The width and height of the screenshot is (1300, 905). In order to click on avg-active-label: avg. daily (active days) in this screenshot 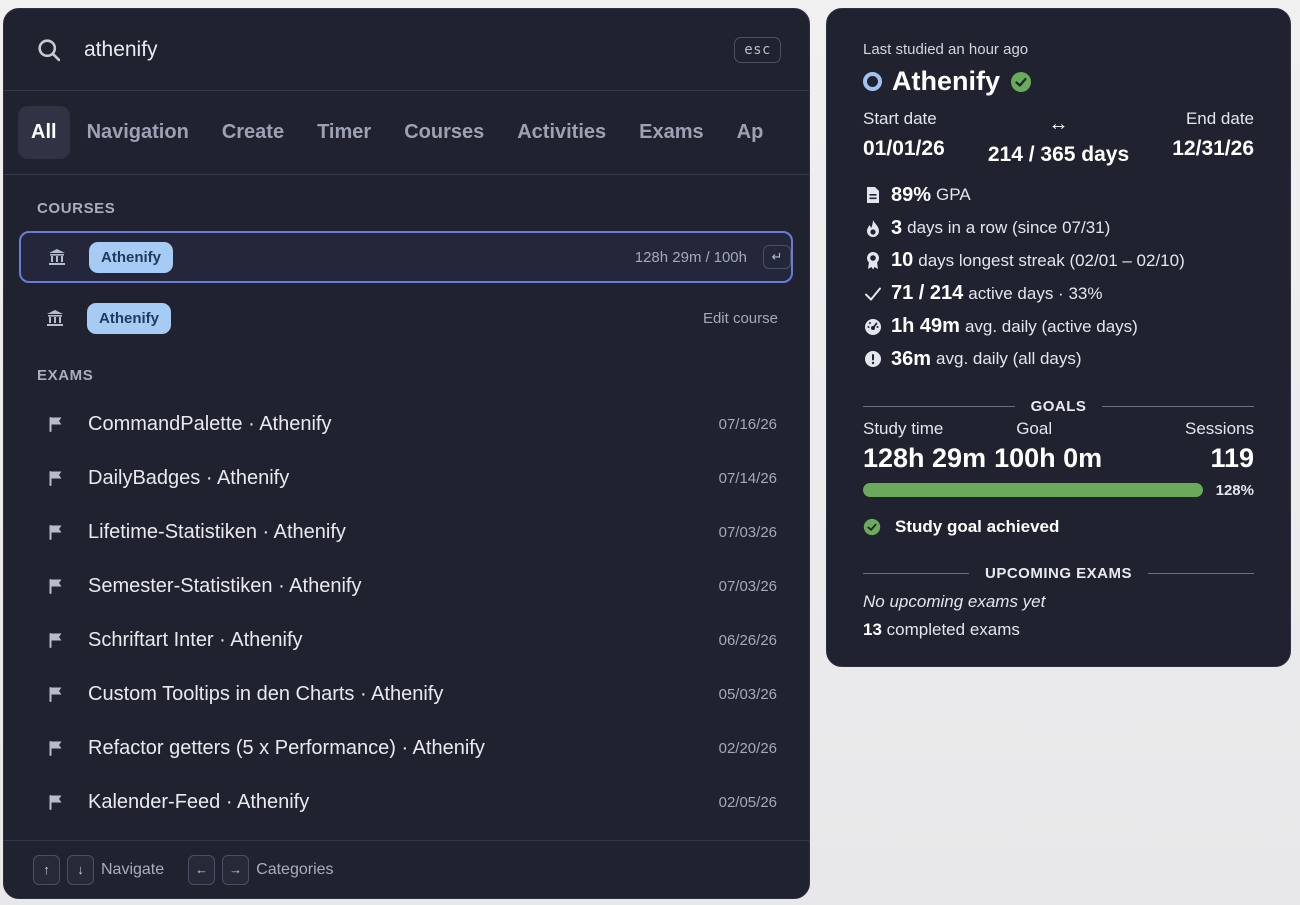, I will do `click(1051, 326)`.